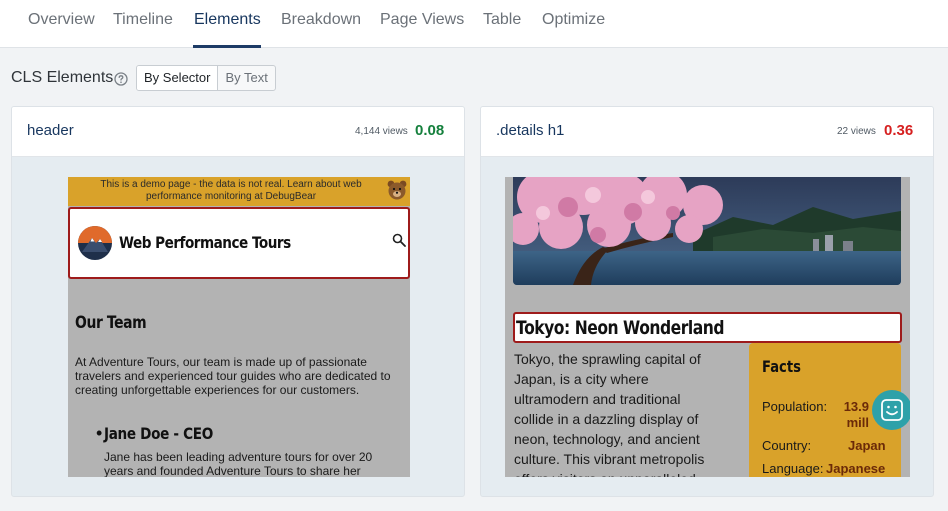  I want to click on tab-breakdown: Breakdown, so click(321, 20).